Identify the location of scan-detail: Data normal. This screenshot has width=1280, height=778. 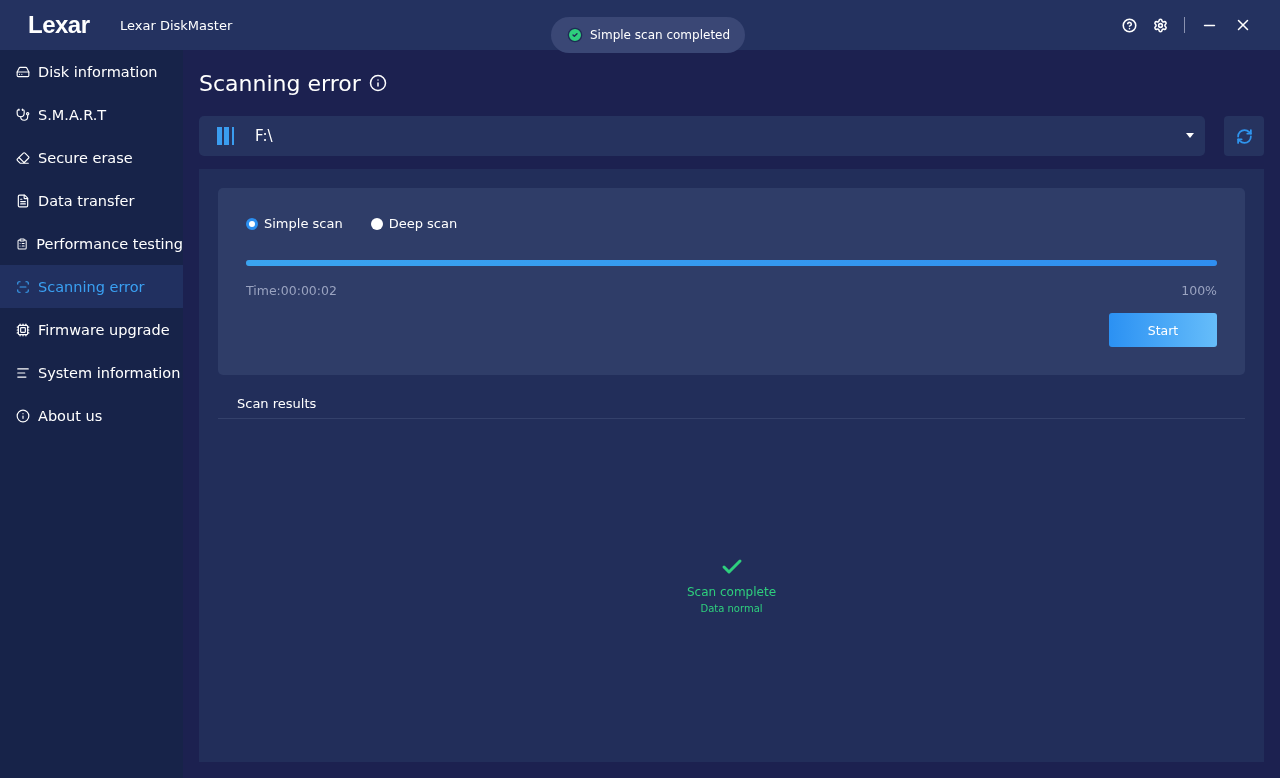
(731, 608).